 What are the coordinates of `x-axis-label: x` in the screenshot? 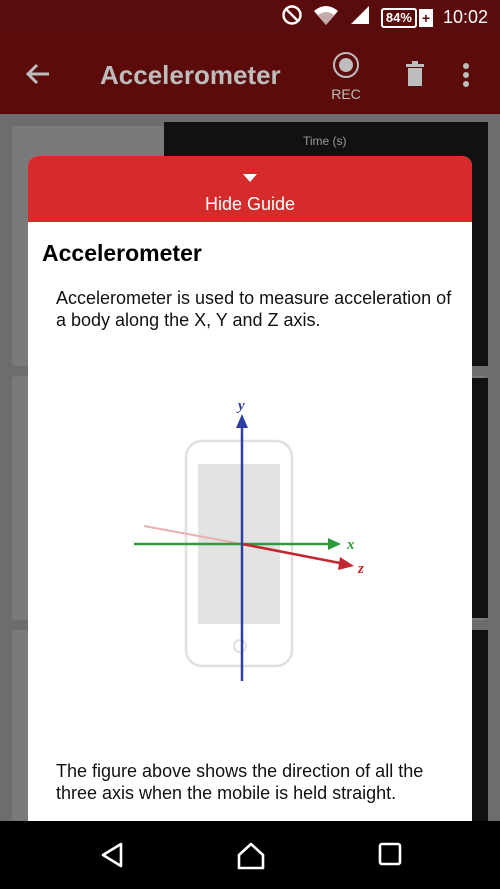 It's located at (350, 545).